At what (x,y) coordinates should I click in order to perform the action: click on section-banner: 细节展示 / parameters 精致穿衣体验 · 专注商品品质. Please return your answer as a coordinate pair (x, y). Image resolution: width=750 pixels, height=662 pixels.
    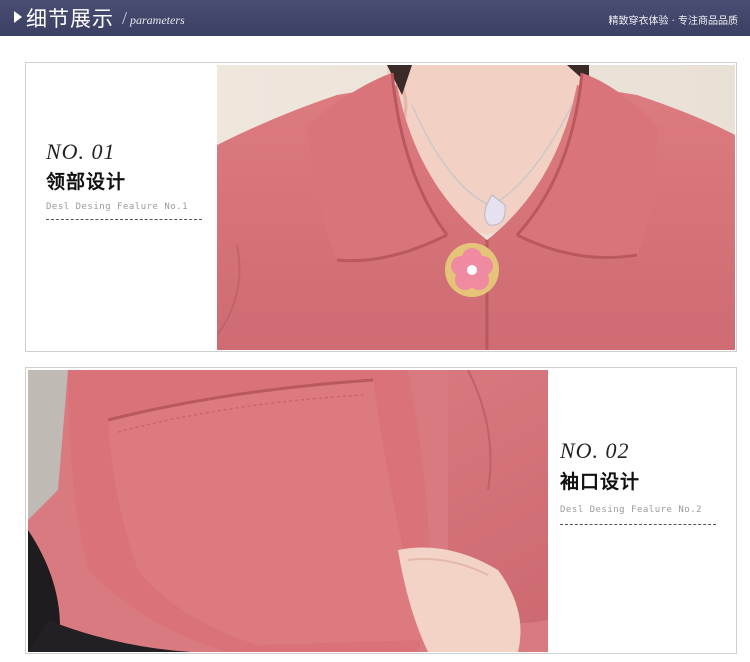
    Looking at the image, I should click on (375, 18).